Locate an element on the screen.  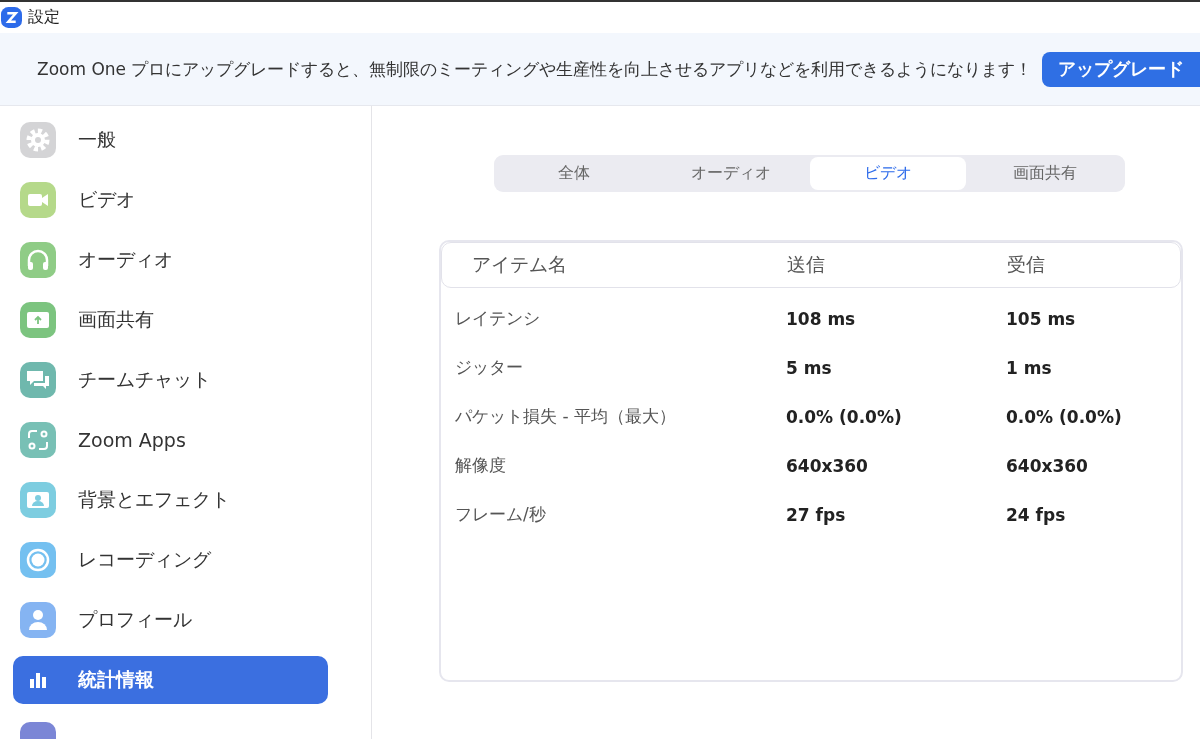
table-cell-text: 108 ms is located at coordinates (821, 318).